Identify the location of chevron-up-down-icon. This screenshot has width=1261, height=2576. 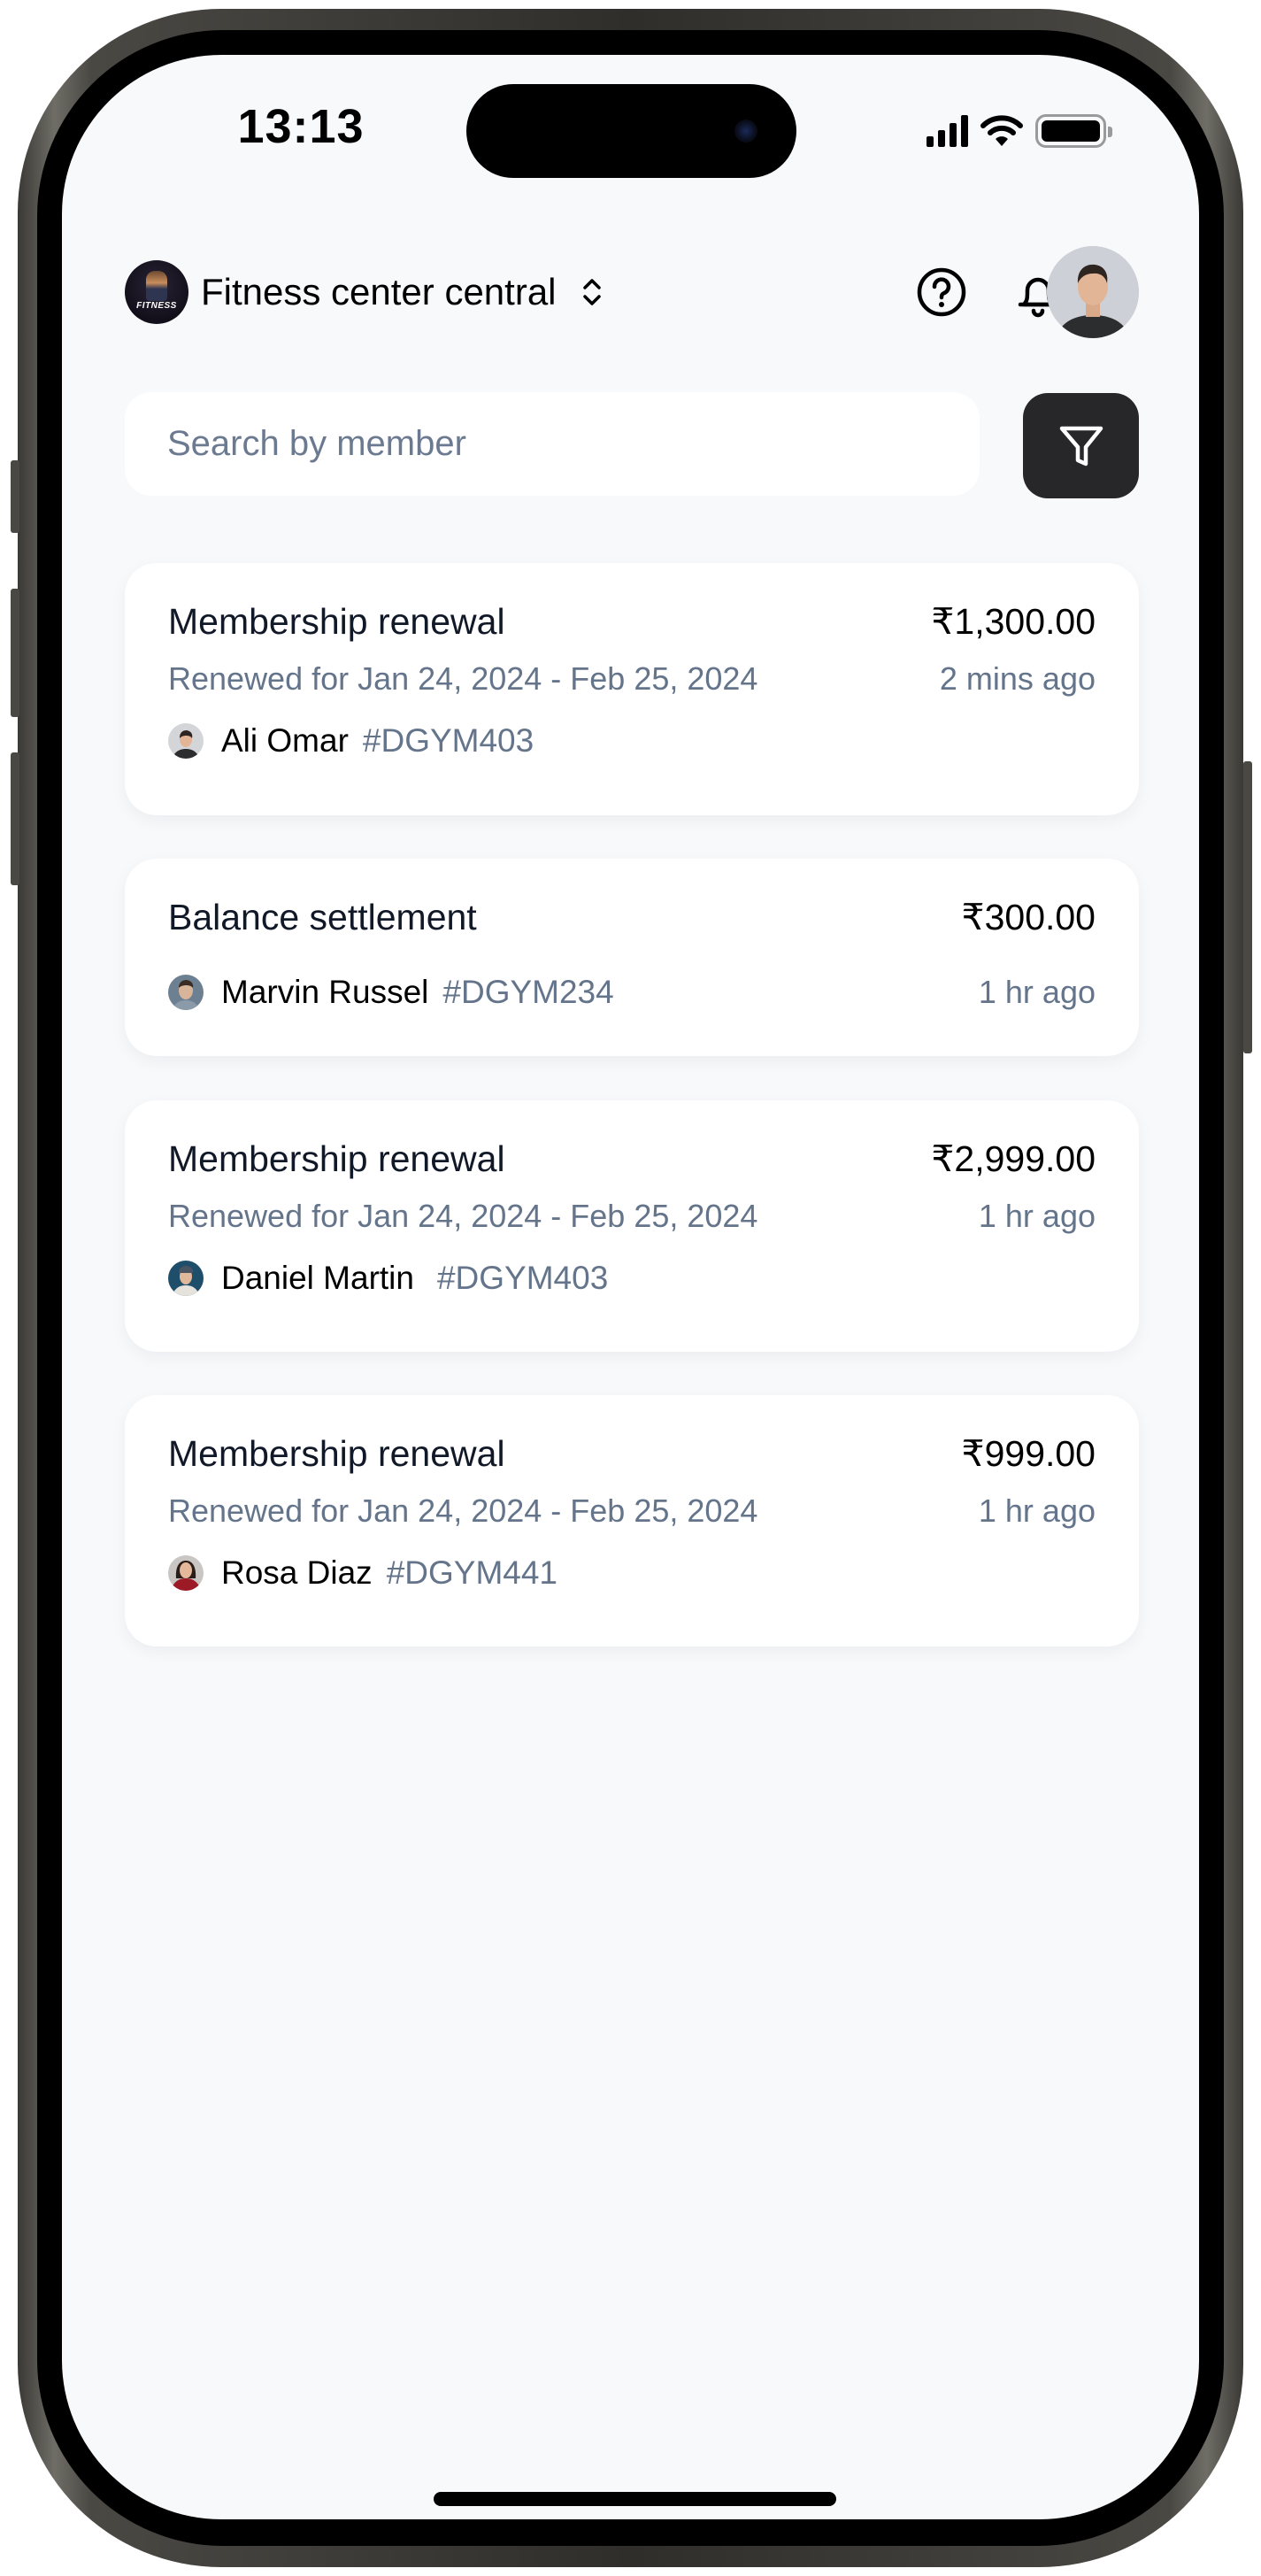
(591, 292).